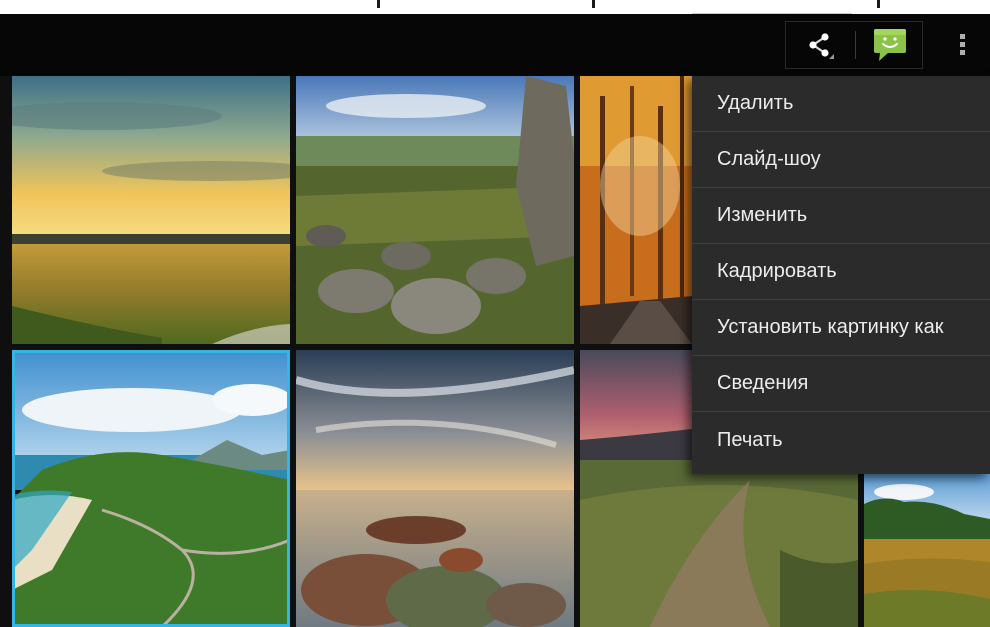  What do you see at coordinates (841, 272) in the screenshot?
I see `menu-item-crop: Кадрировать` at bounding box center [841, 272].